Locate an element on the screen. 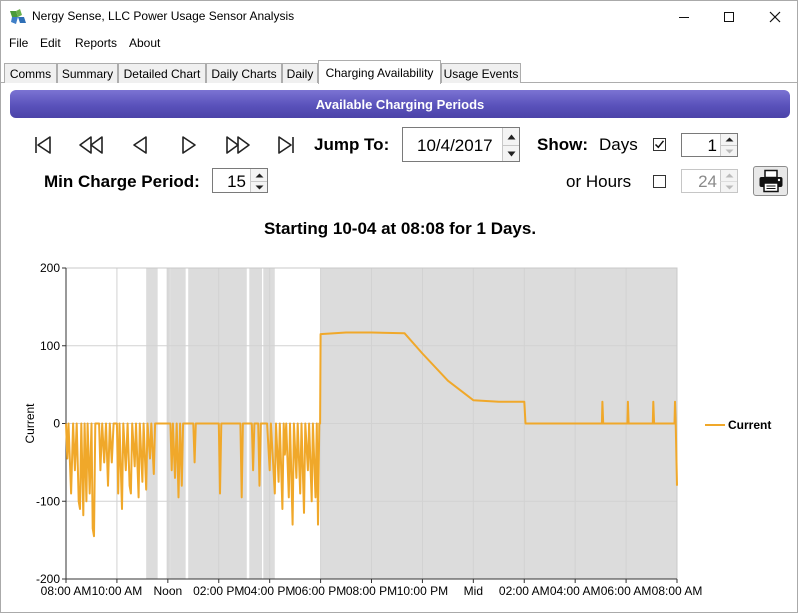 The image size is (798, 613). tab-usage-events: Usage Events is located at coordinates (481, 73).